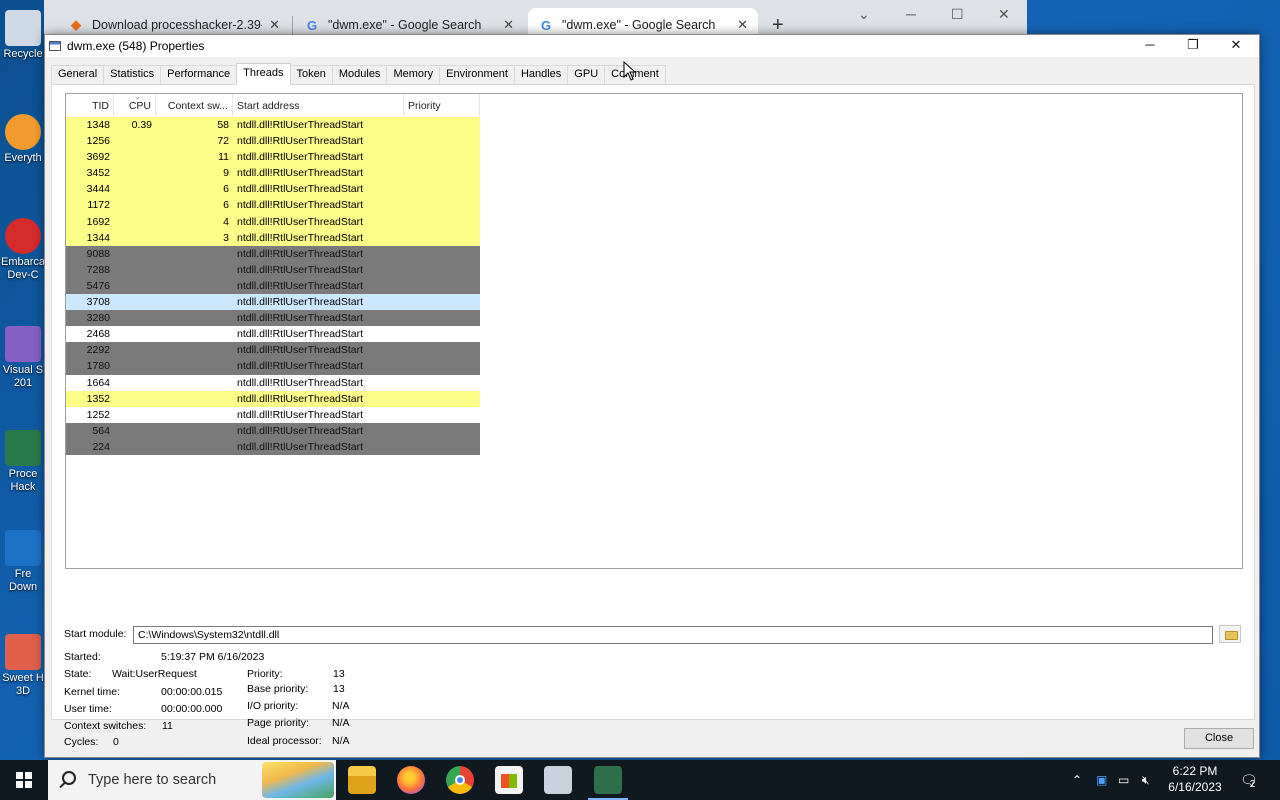  I want to click on start-button, so click(24, 780).